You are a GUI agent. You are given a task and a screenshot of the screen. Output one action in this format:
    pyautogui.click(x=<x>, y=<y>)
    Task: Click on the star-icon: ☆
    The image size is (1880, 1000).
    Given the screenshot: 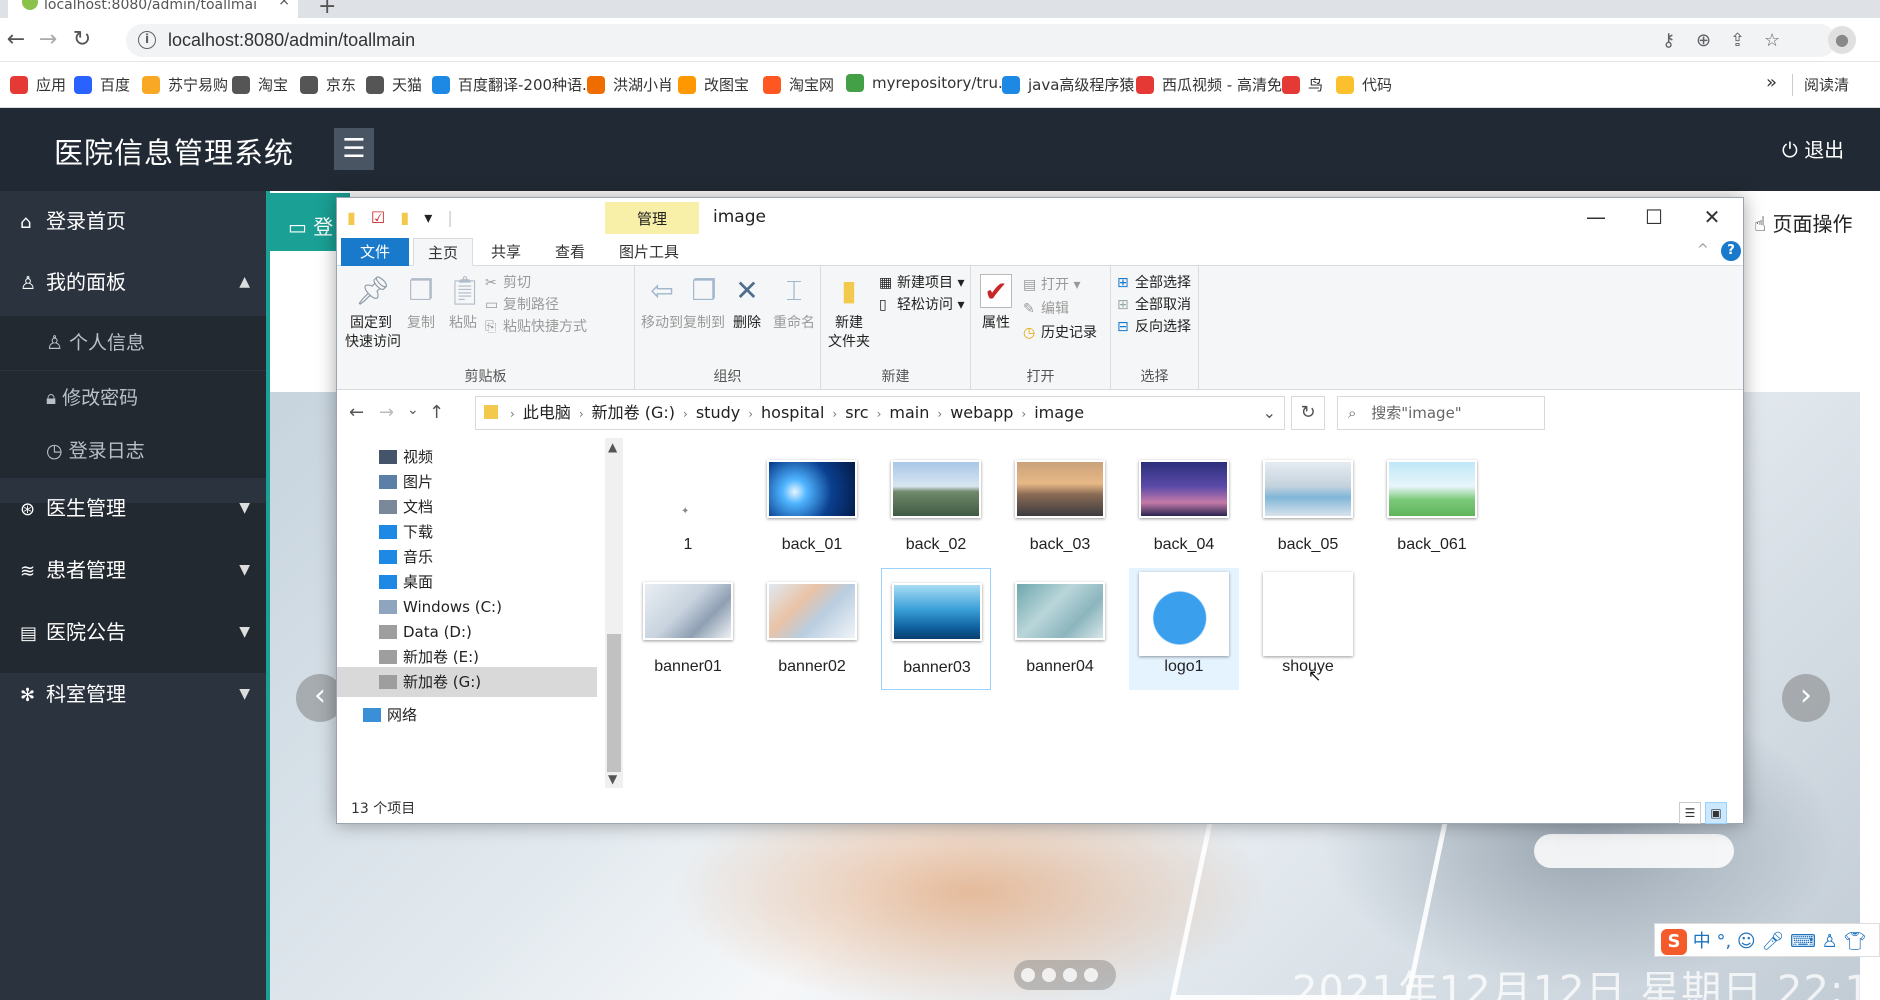 What is the action you would take?
    pyautogui.click(x=1772, y=40)
    